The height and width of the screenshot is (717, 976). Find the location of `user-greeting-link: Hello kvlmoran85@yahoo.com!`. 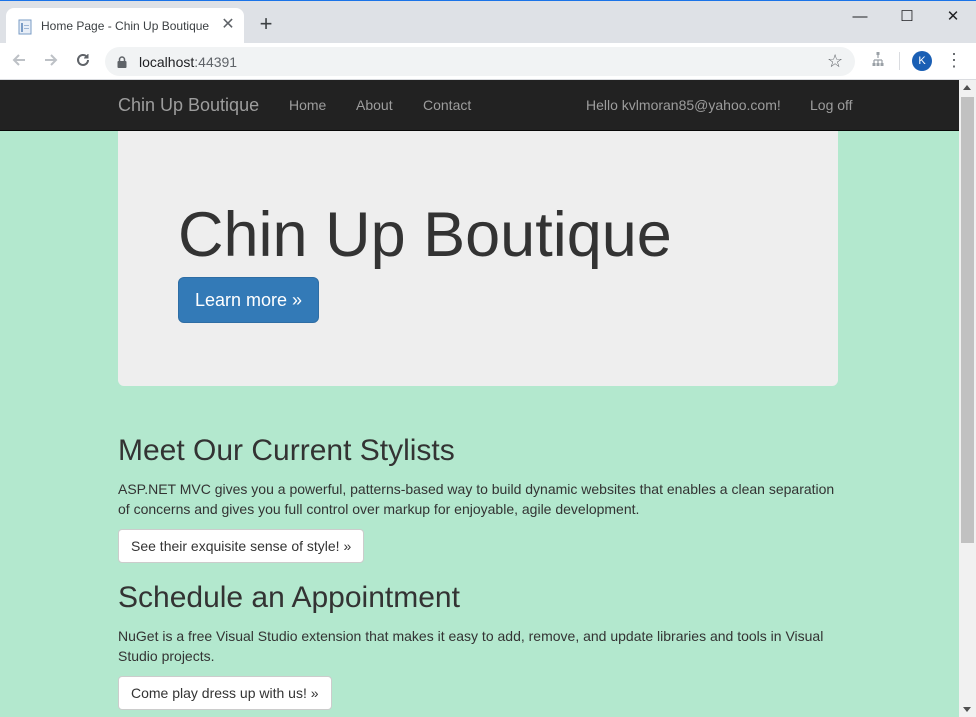

user-greeting-link: Hello kvlmoran85@yahoo.com! is located at coordinates (683, 105).